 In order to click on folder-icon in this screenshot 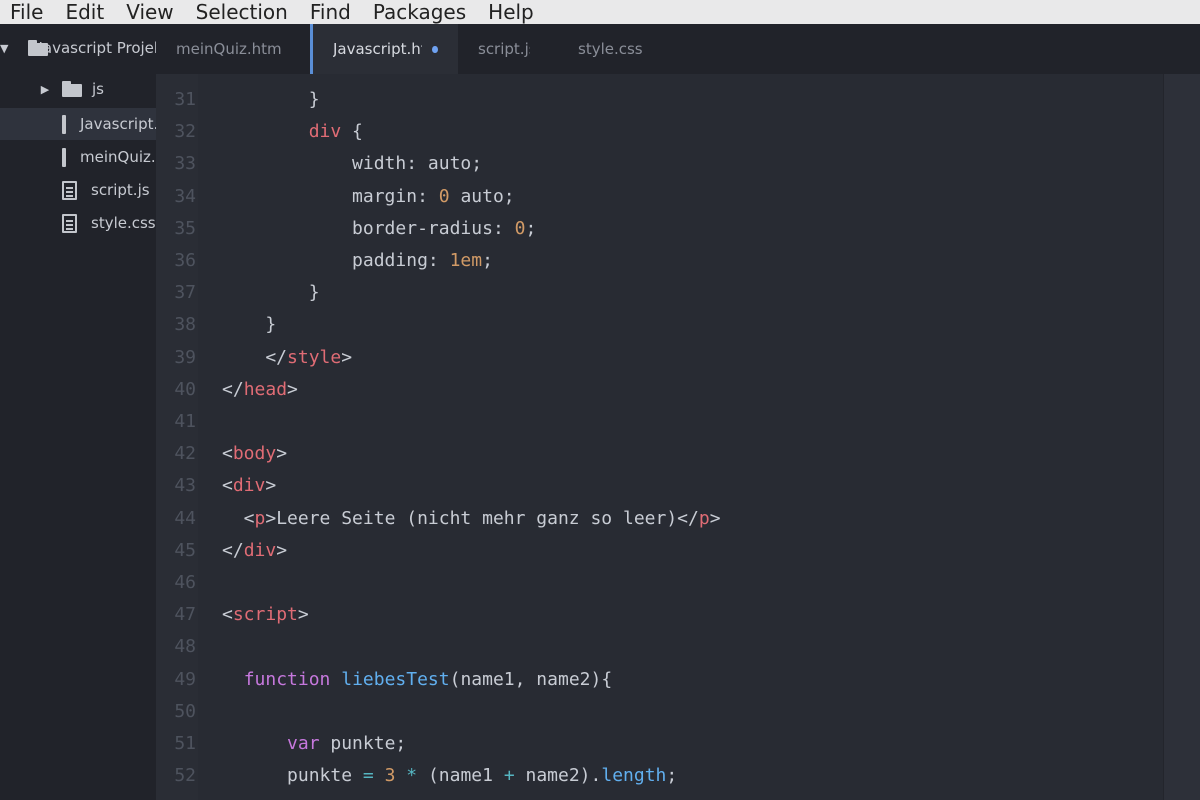, I will do `click(72, 89)`.